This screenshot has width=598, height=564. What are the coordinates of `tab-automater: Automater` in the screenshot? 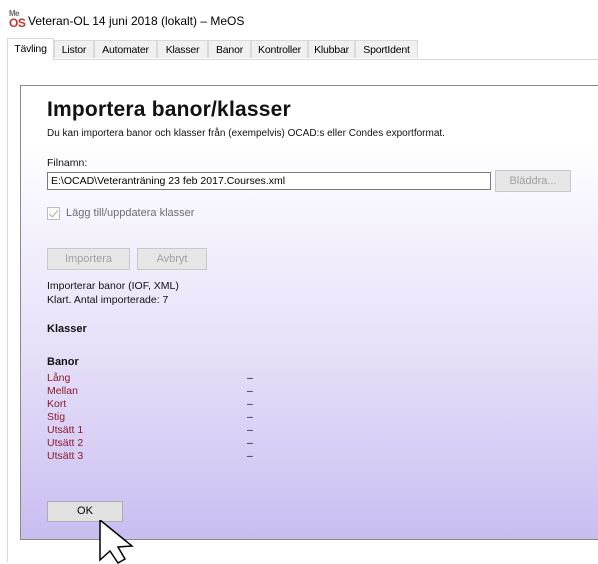 It's located at (125, 49).